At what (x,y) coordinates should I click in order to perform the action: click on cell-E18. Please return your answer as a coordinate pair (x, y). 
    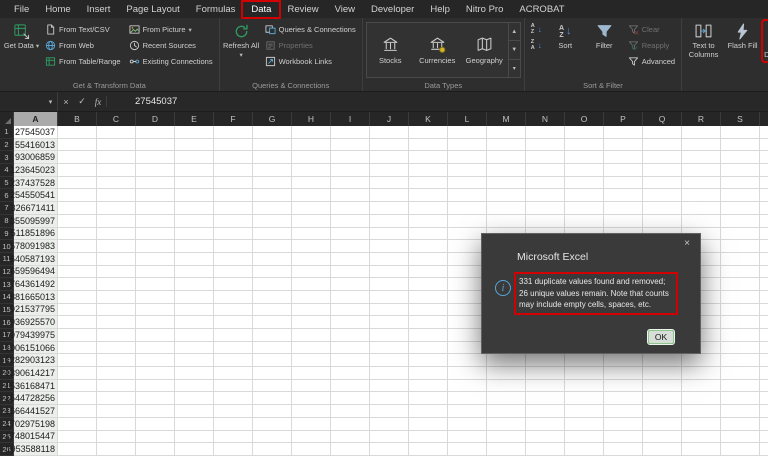
    Looking at the image, I should click on (194, 348).